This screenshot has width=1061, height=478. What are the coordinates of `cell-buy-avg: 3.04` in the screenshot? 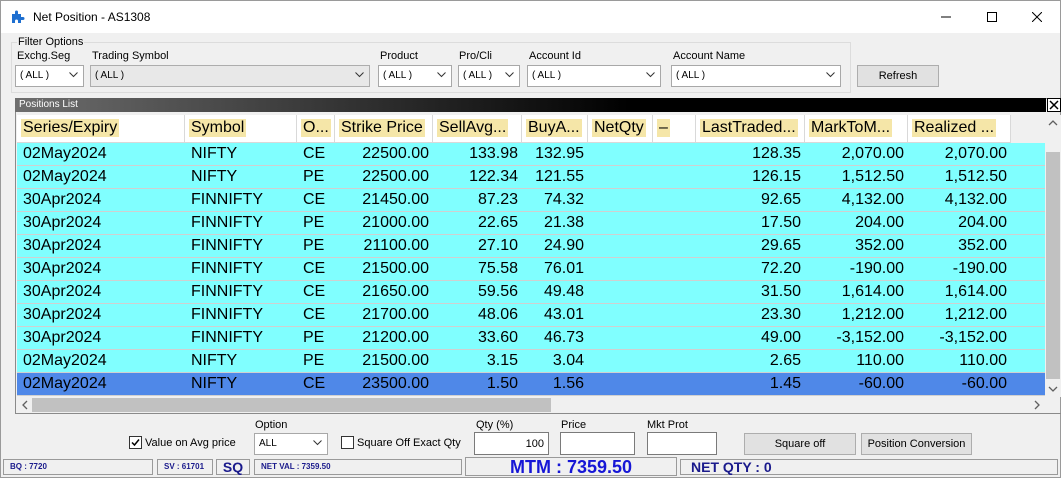 It's located at (568, 360).